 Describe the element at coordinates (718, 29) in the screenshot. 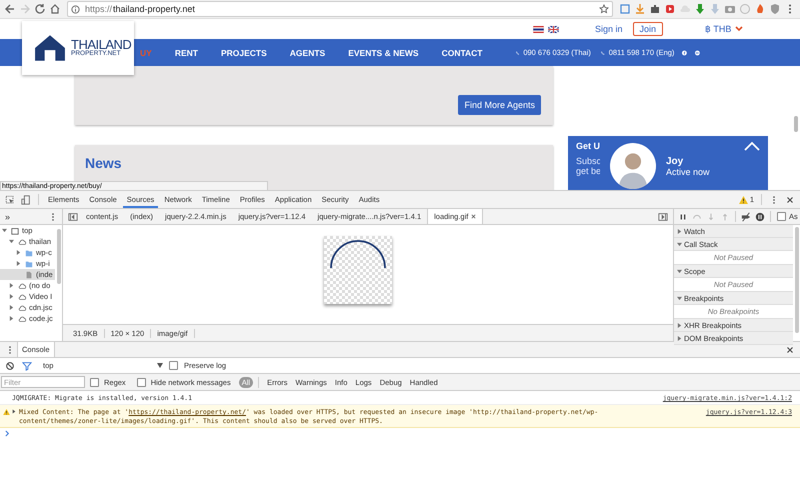

I see `currency-selector: ฿ THB` at that location.